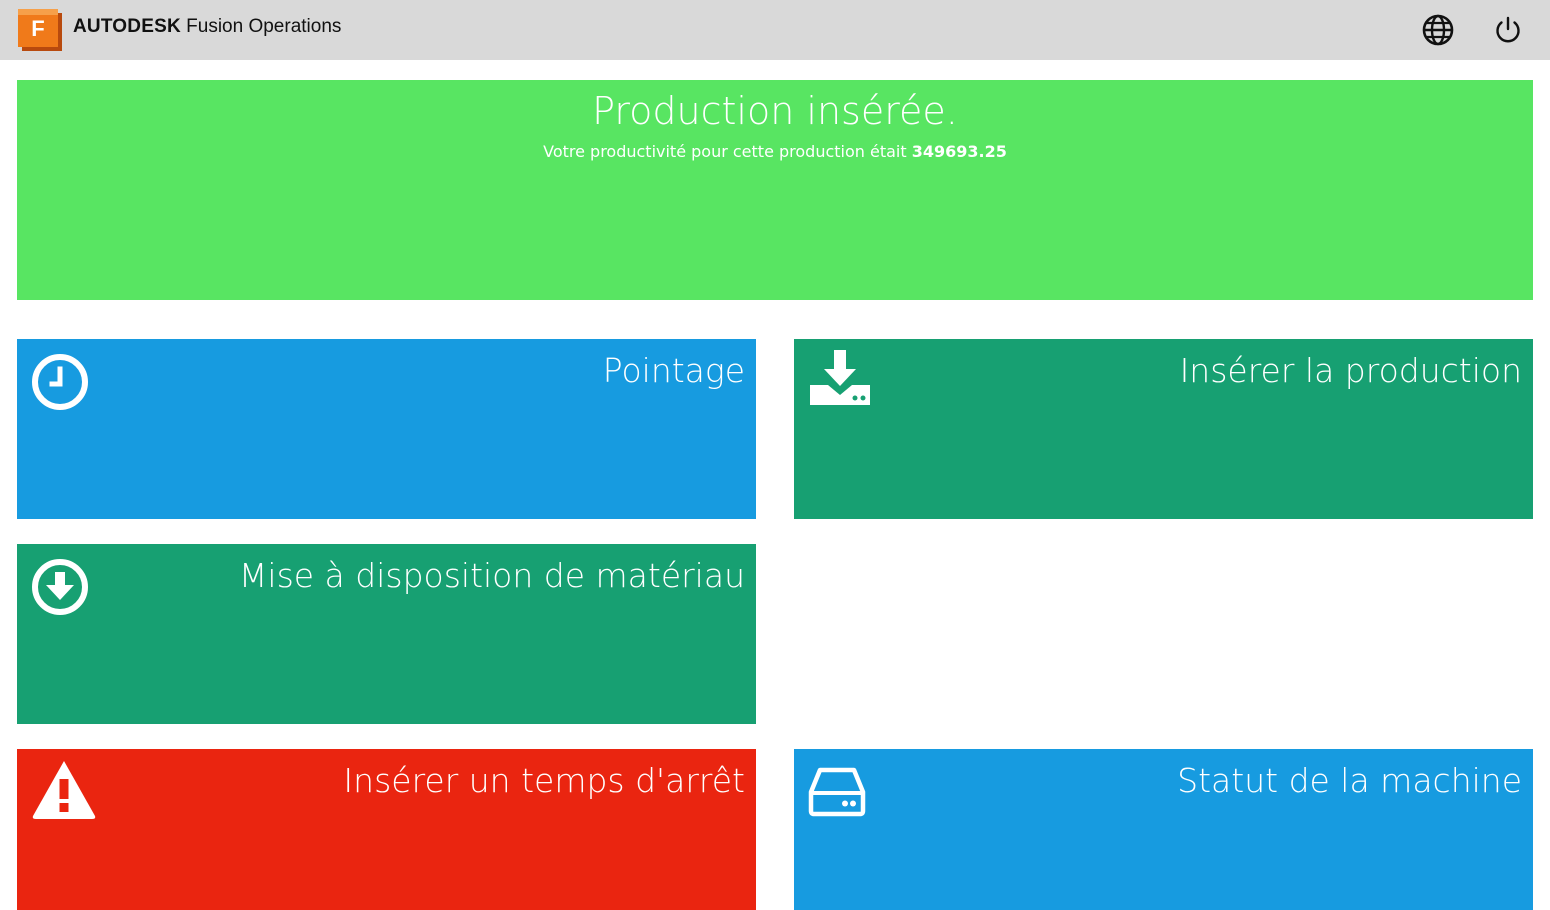  What do you see at coordinates (1508, 30) in the screenshot?
I see `power-icon` at bounding box center [1508, 30].